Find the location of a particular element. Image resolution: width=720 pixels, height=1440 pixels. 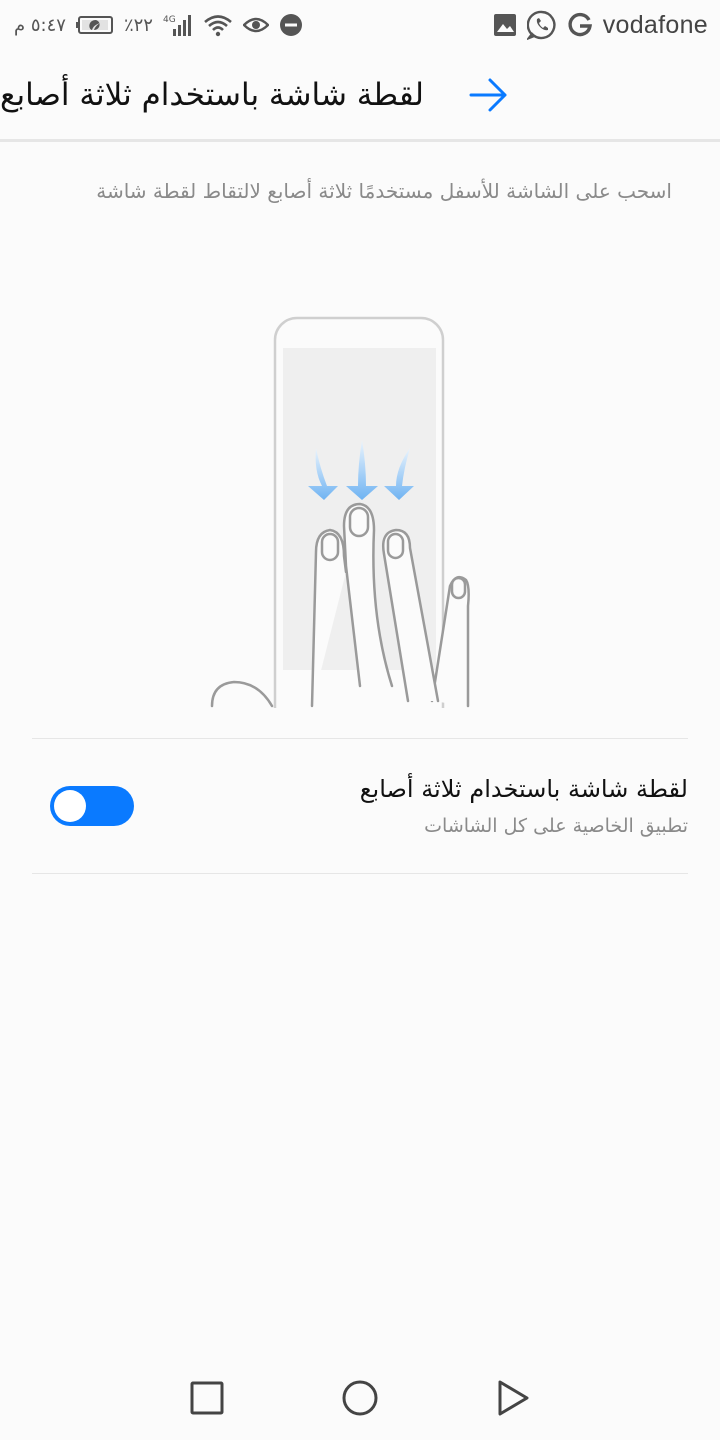

setting-title: لقطة شاشة باستخدام ثلاثة أصابع is located at coordinates (523, 789).